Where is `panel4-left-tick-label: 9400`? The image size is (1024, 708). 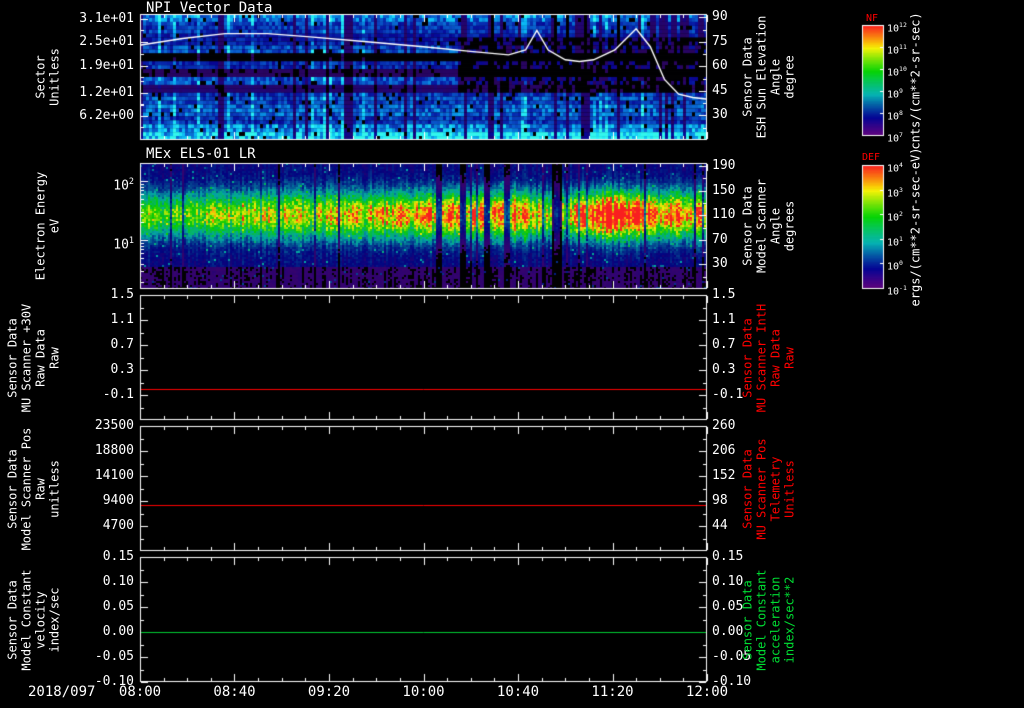 panel4-left-tick-label: 9400 is located at coordinates (118, 500).